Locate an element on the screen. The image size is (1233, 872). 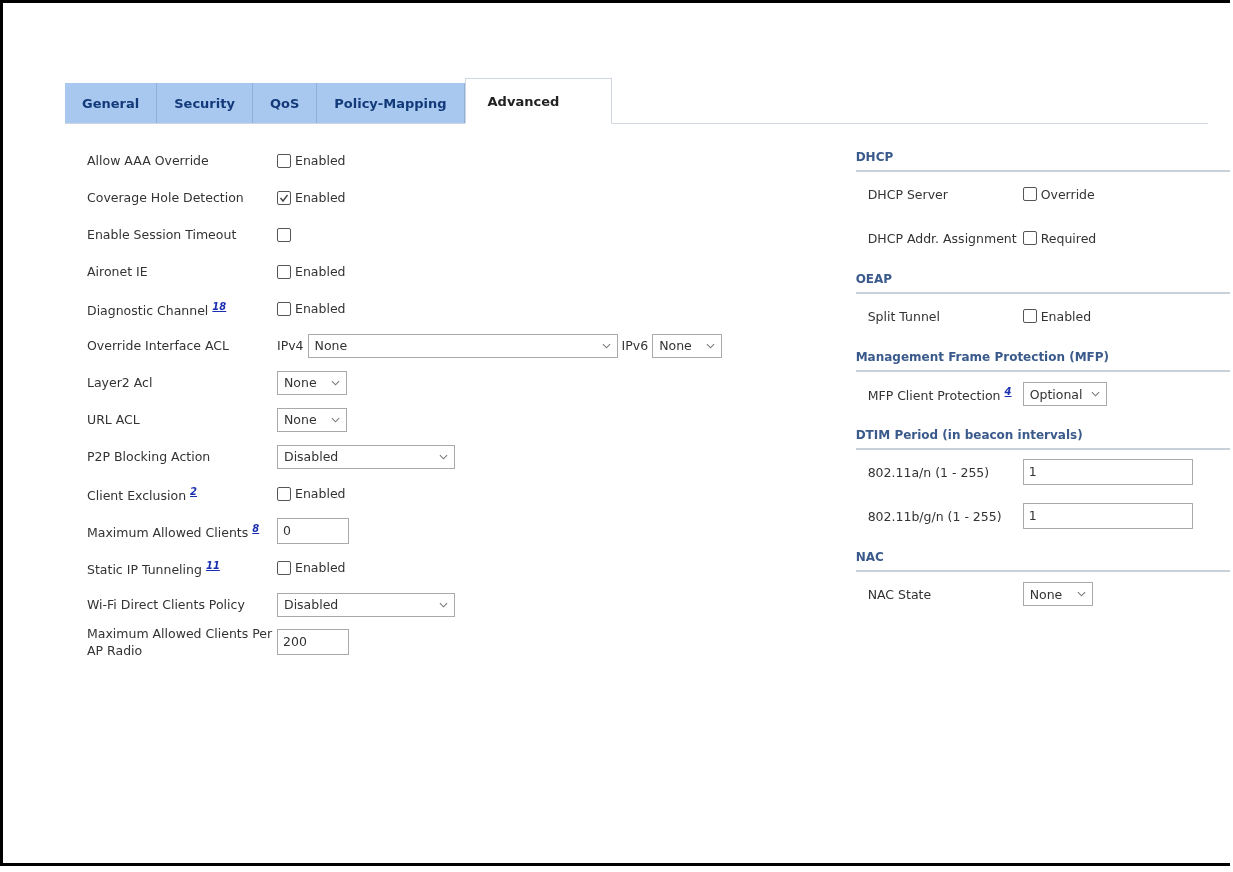
tab: QoS is located at coordinates (285, 103).